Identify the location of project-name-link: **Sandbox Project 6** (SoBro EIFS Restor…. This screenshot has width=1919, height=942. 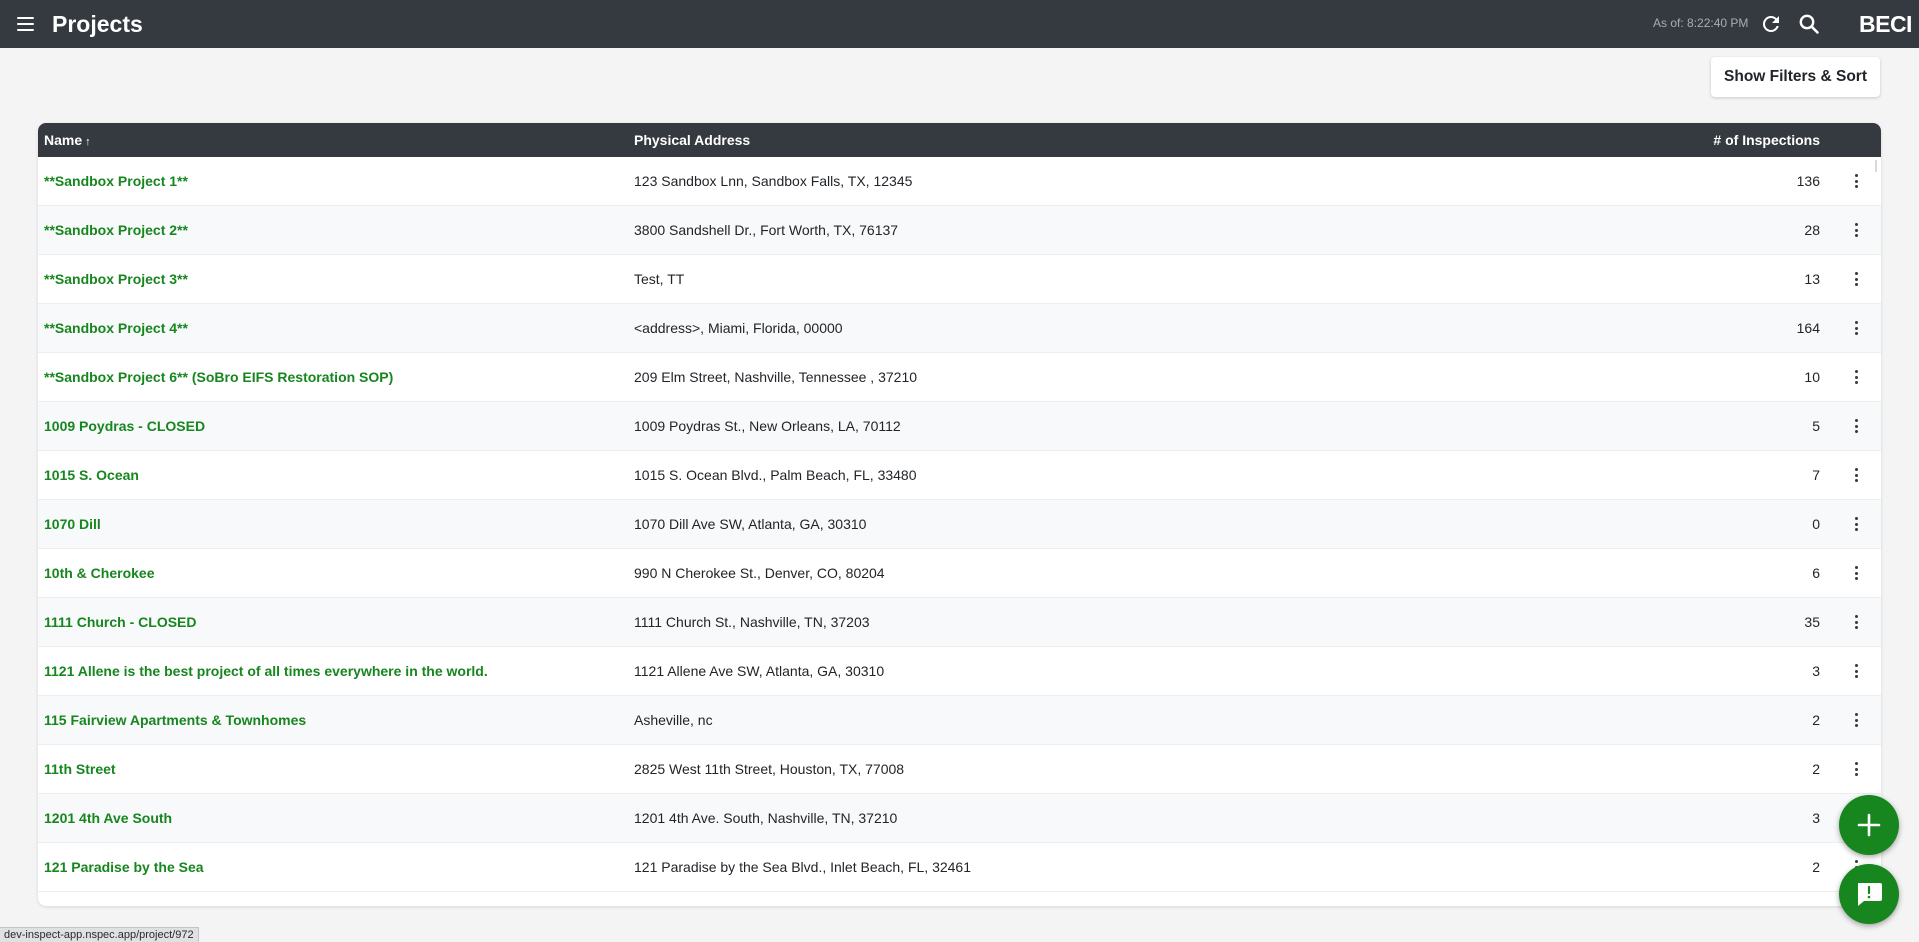
(218, 377).